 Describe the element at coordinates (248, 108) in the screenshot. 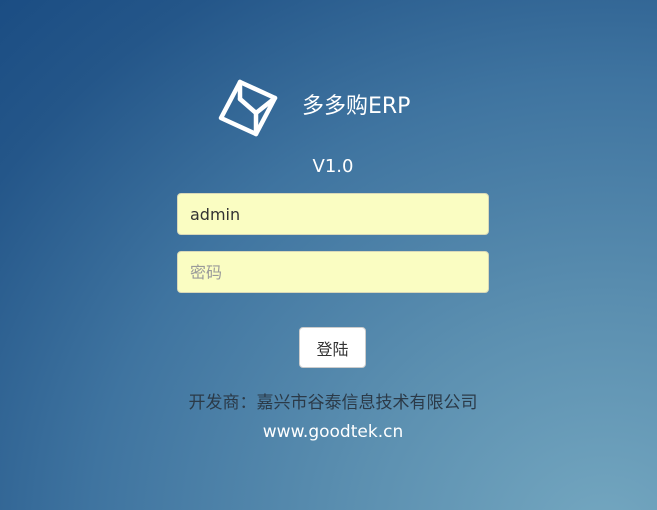

I see `cube-icon` at that location.